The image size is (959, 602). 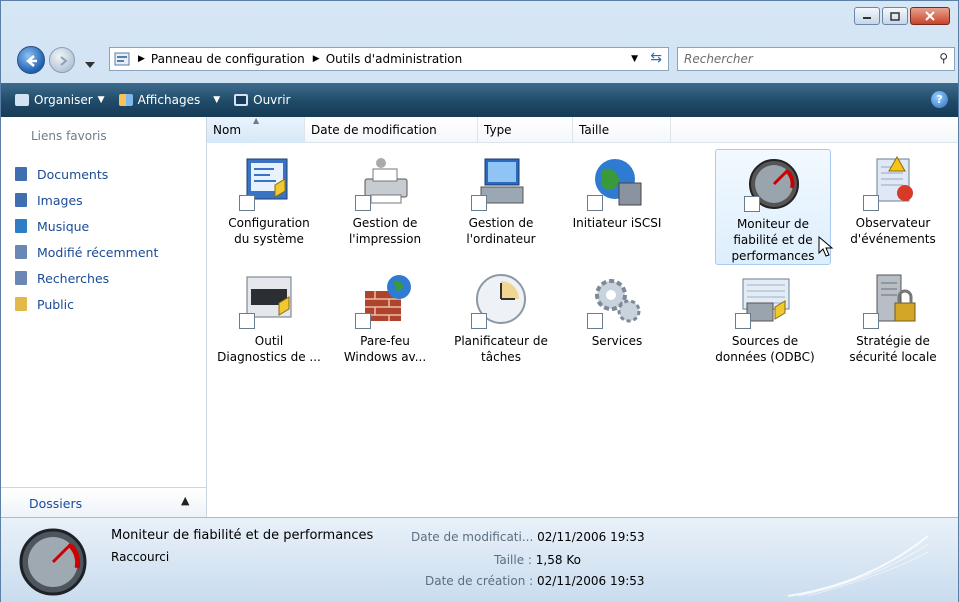 I want to click on favorites-heading: Liens favoris, so click(x=69, y=136).